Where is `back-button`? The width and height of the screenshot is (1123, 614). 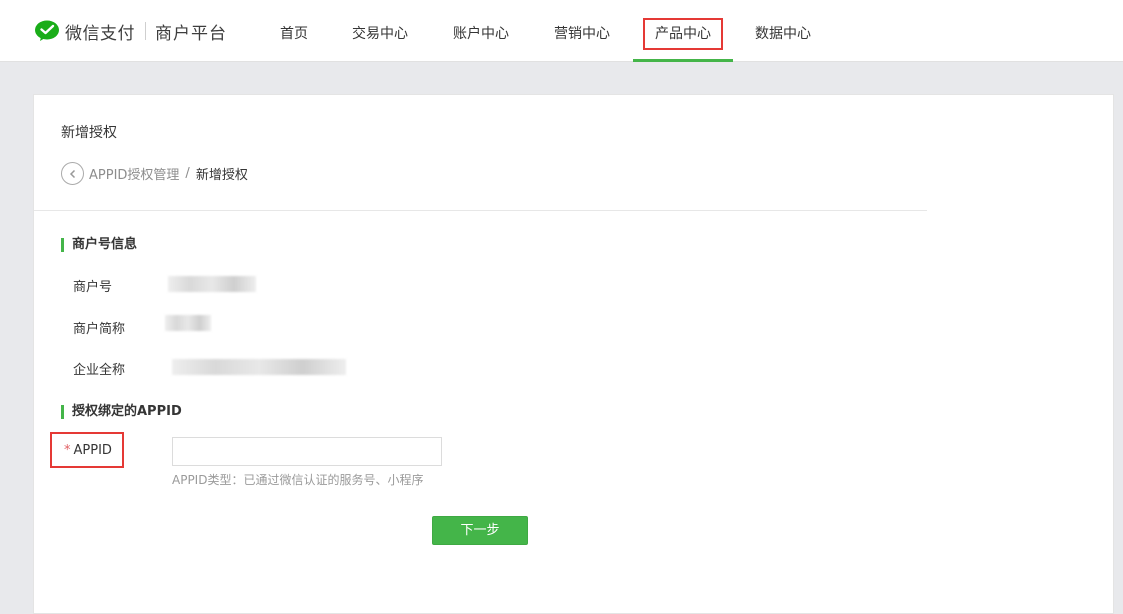 back-button is located at coordinates (72, 173).